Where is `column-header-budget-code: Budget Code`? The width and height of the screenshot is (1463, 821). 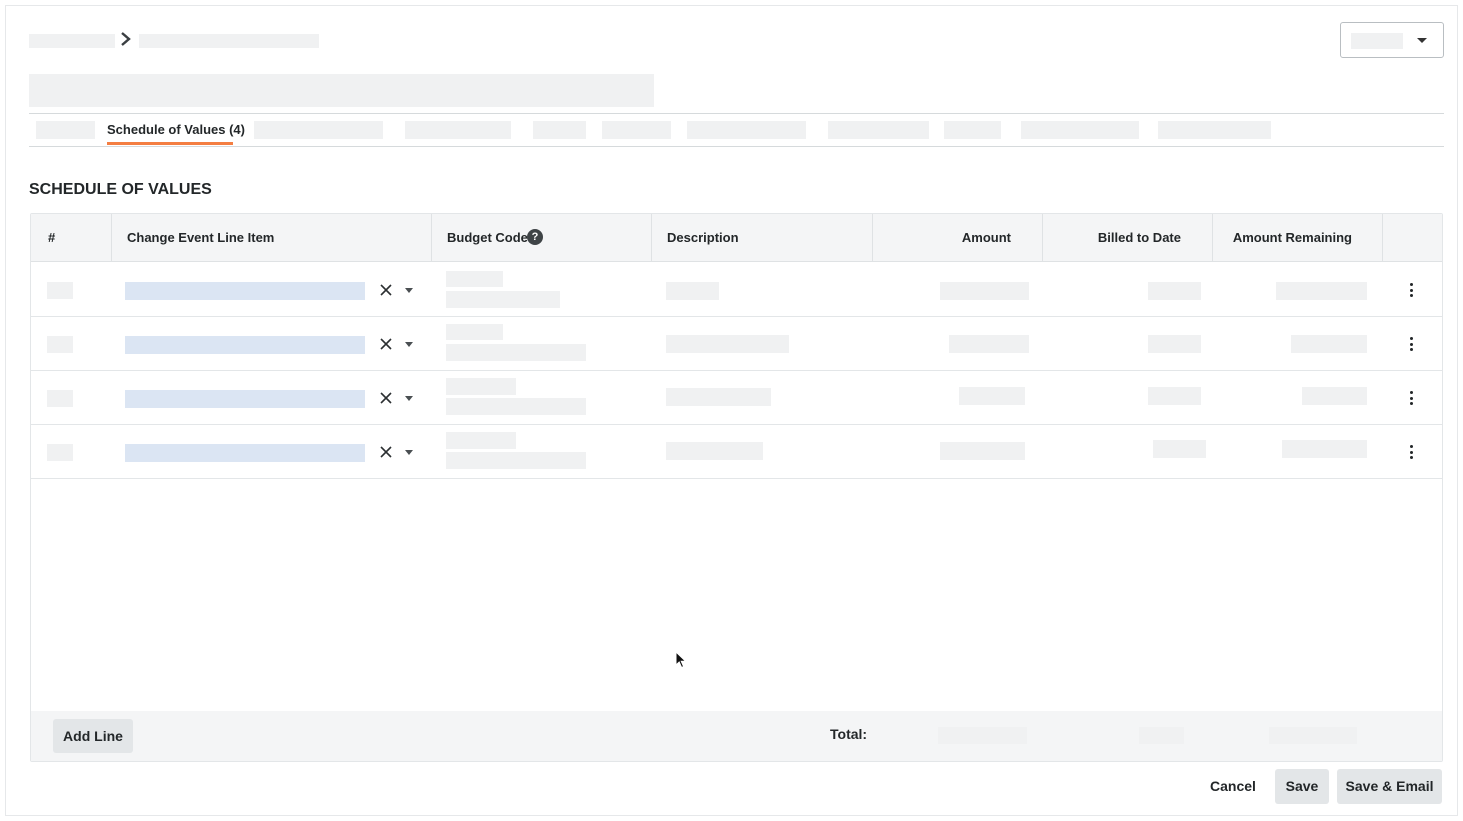
column-header-budget-code: Budget Code is located at coordinates (487, 237).